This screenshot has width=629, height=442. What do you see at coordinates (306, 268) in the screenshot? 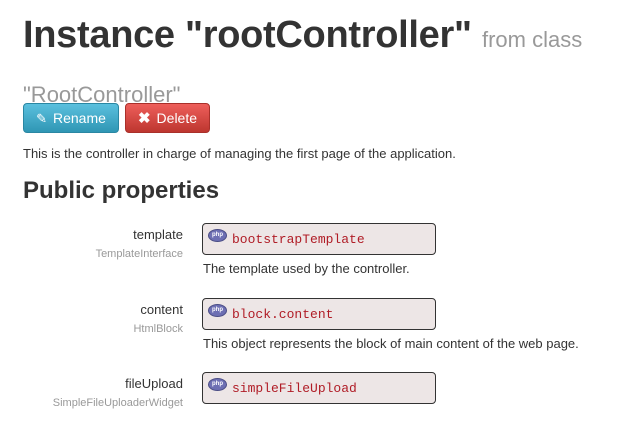
I see `property-description: The template used by the controller.` at bounding box center [306, 268].